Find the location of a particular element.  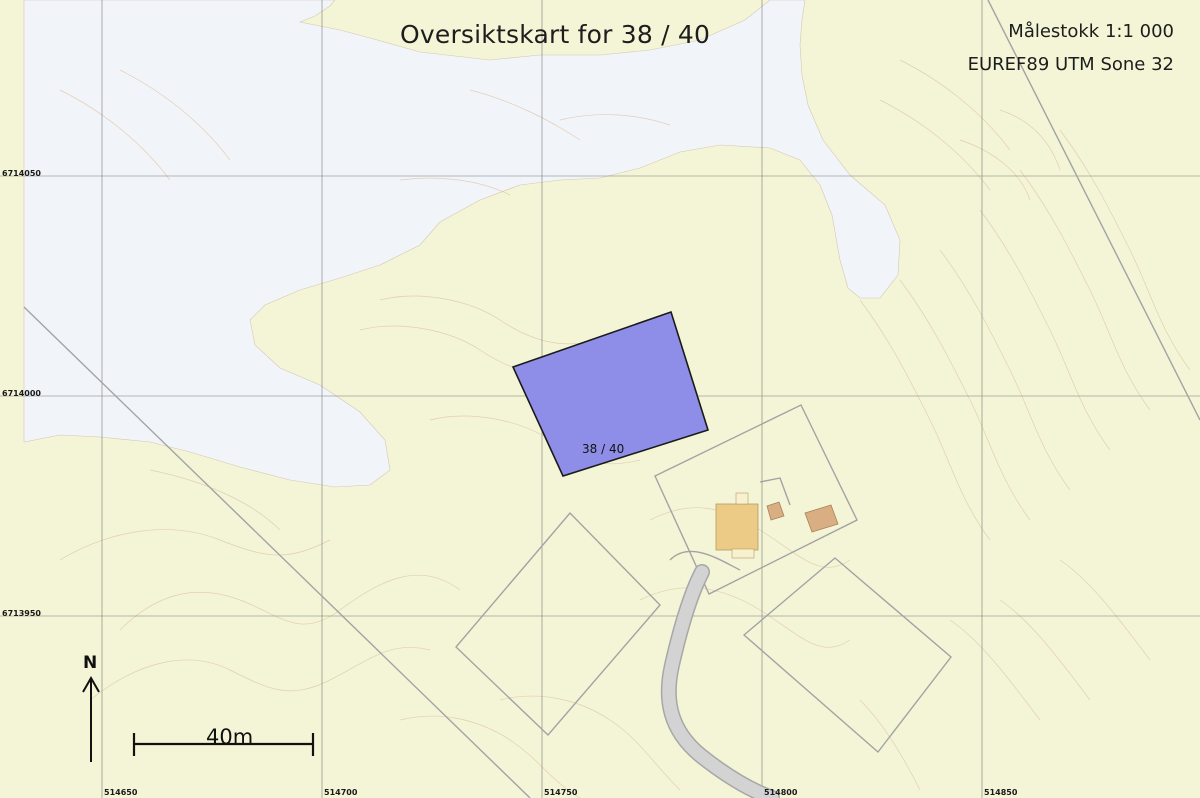

grid-x-label: 514700 is located at coordinates (341, 792).